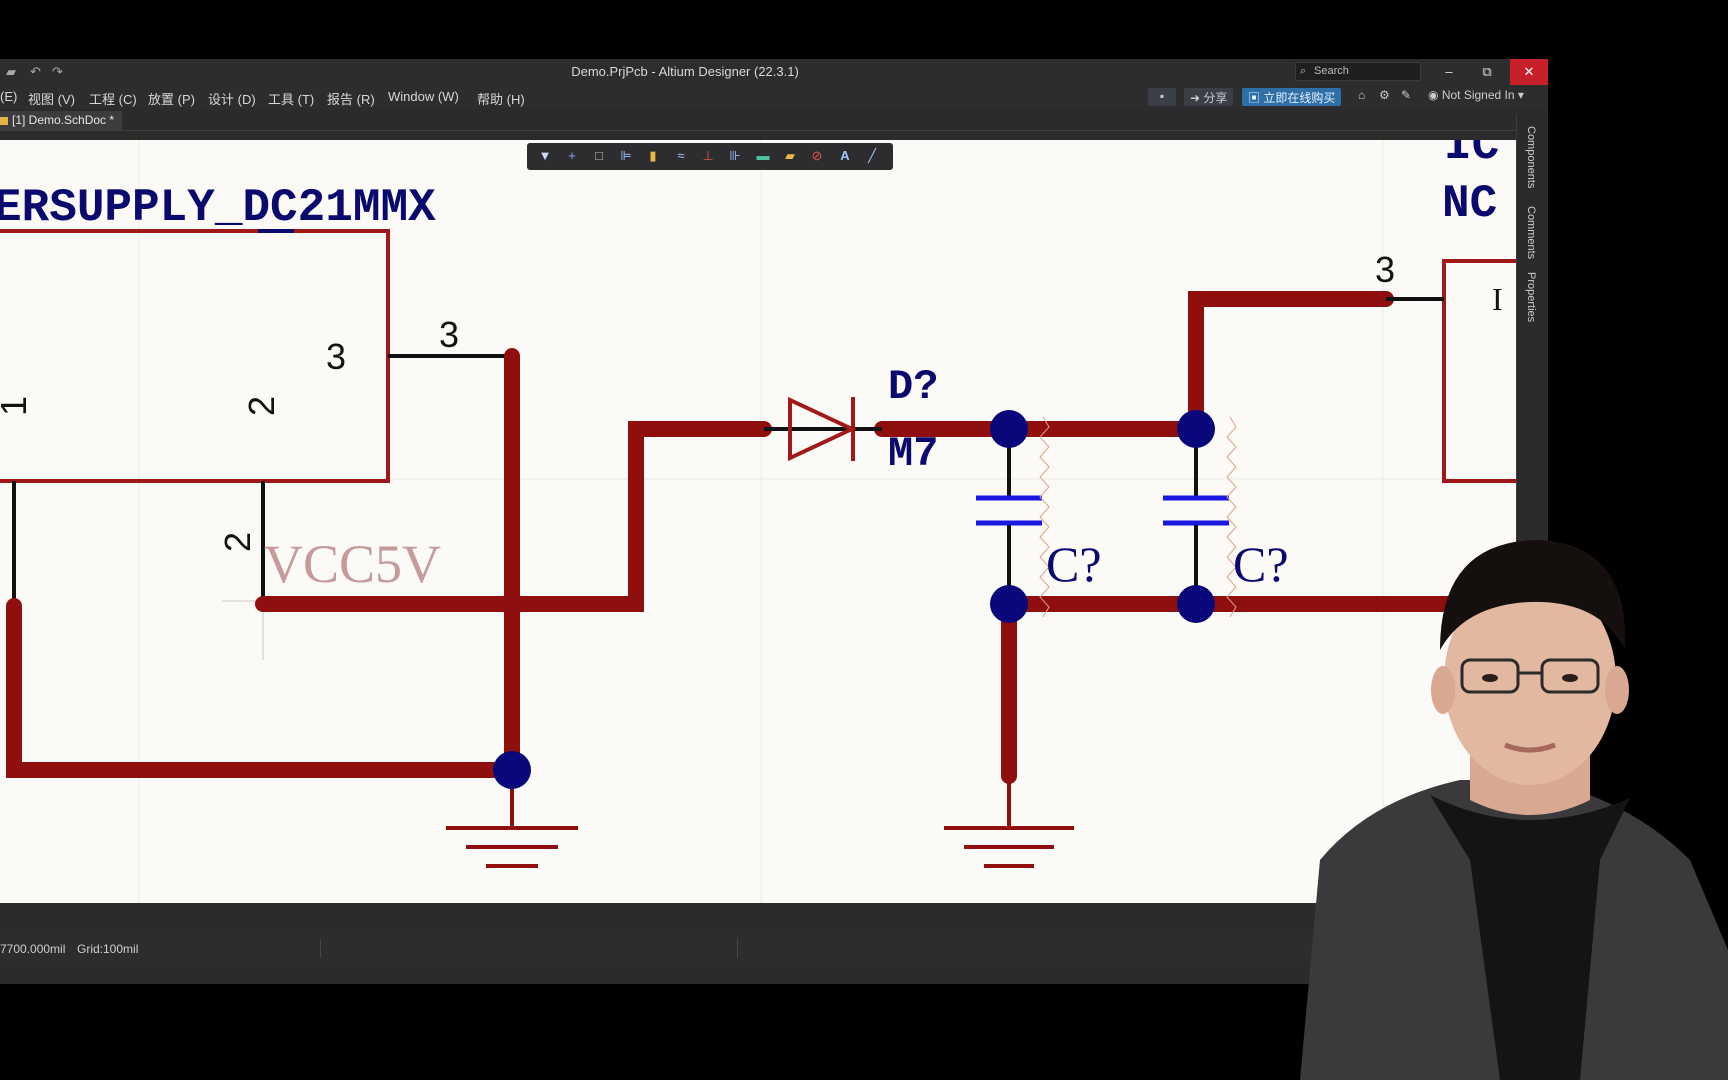 This screenshot has width=1728, height=1080. I want to click on pin-3-outer-label: 3, so click(449, 334).